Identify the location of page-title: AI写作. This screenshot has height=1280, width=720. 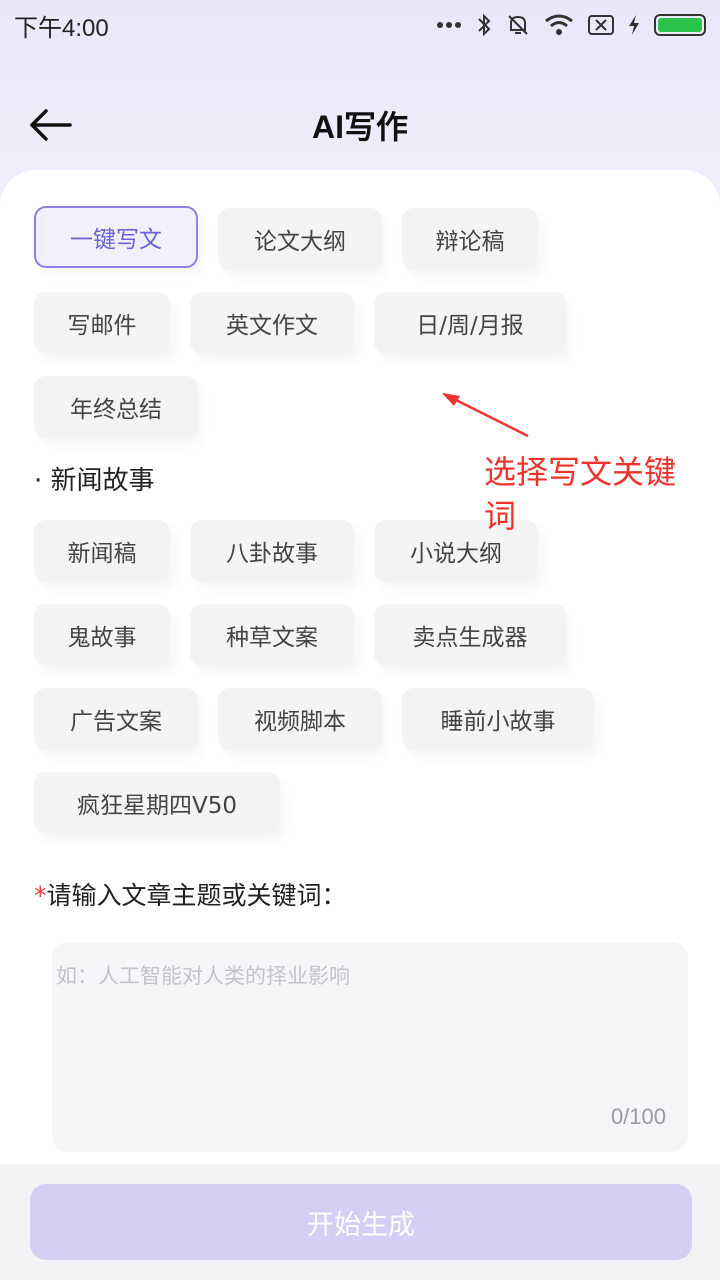
(359, 127).